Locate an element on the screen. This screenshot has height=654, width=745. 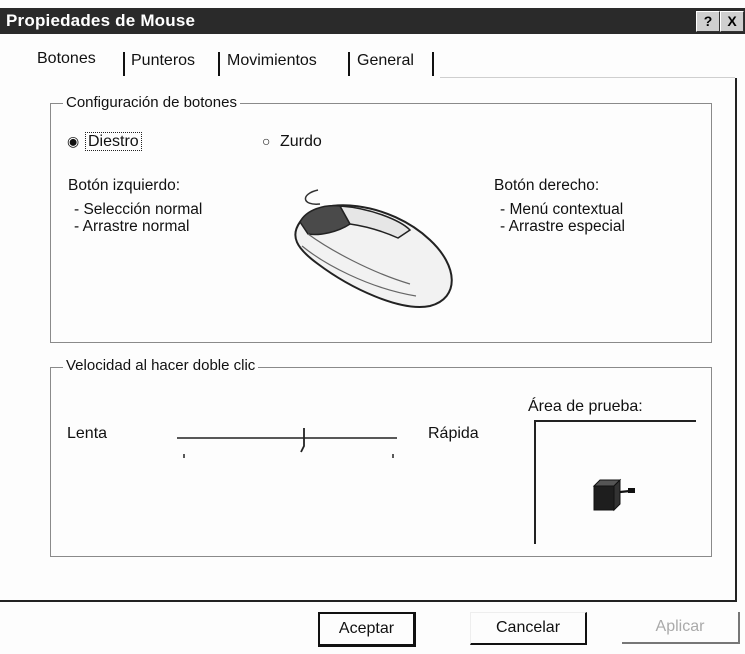
tab-punteros: Punteros is located at coordinates (163, 62).